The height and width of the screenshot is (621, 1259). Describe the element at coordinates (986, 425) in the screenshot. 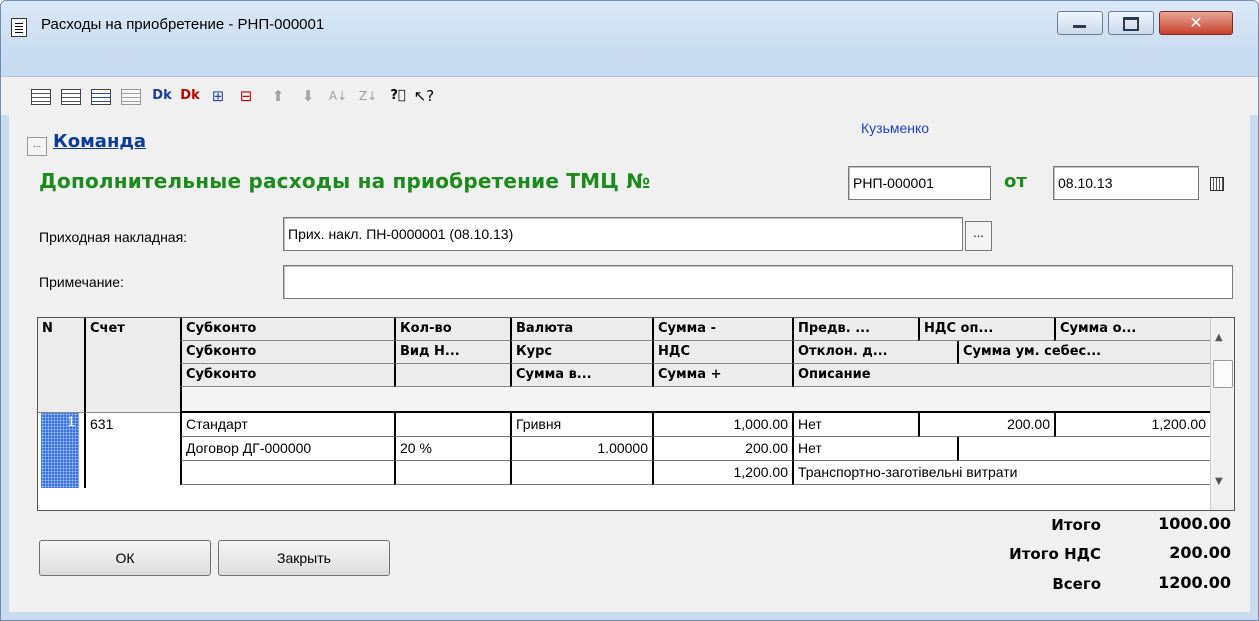

I see `cell-vat-op: 200.00` at that location.